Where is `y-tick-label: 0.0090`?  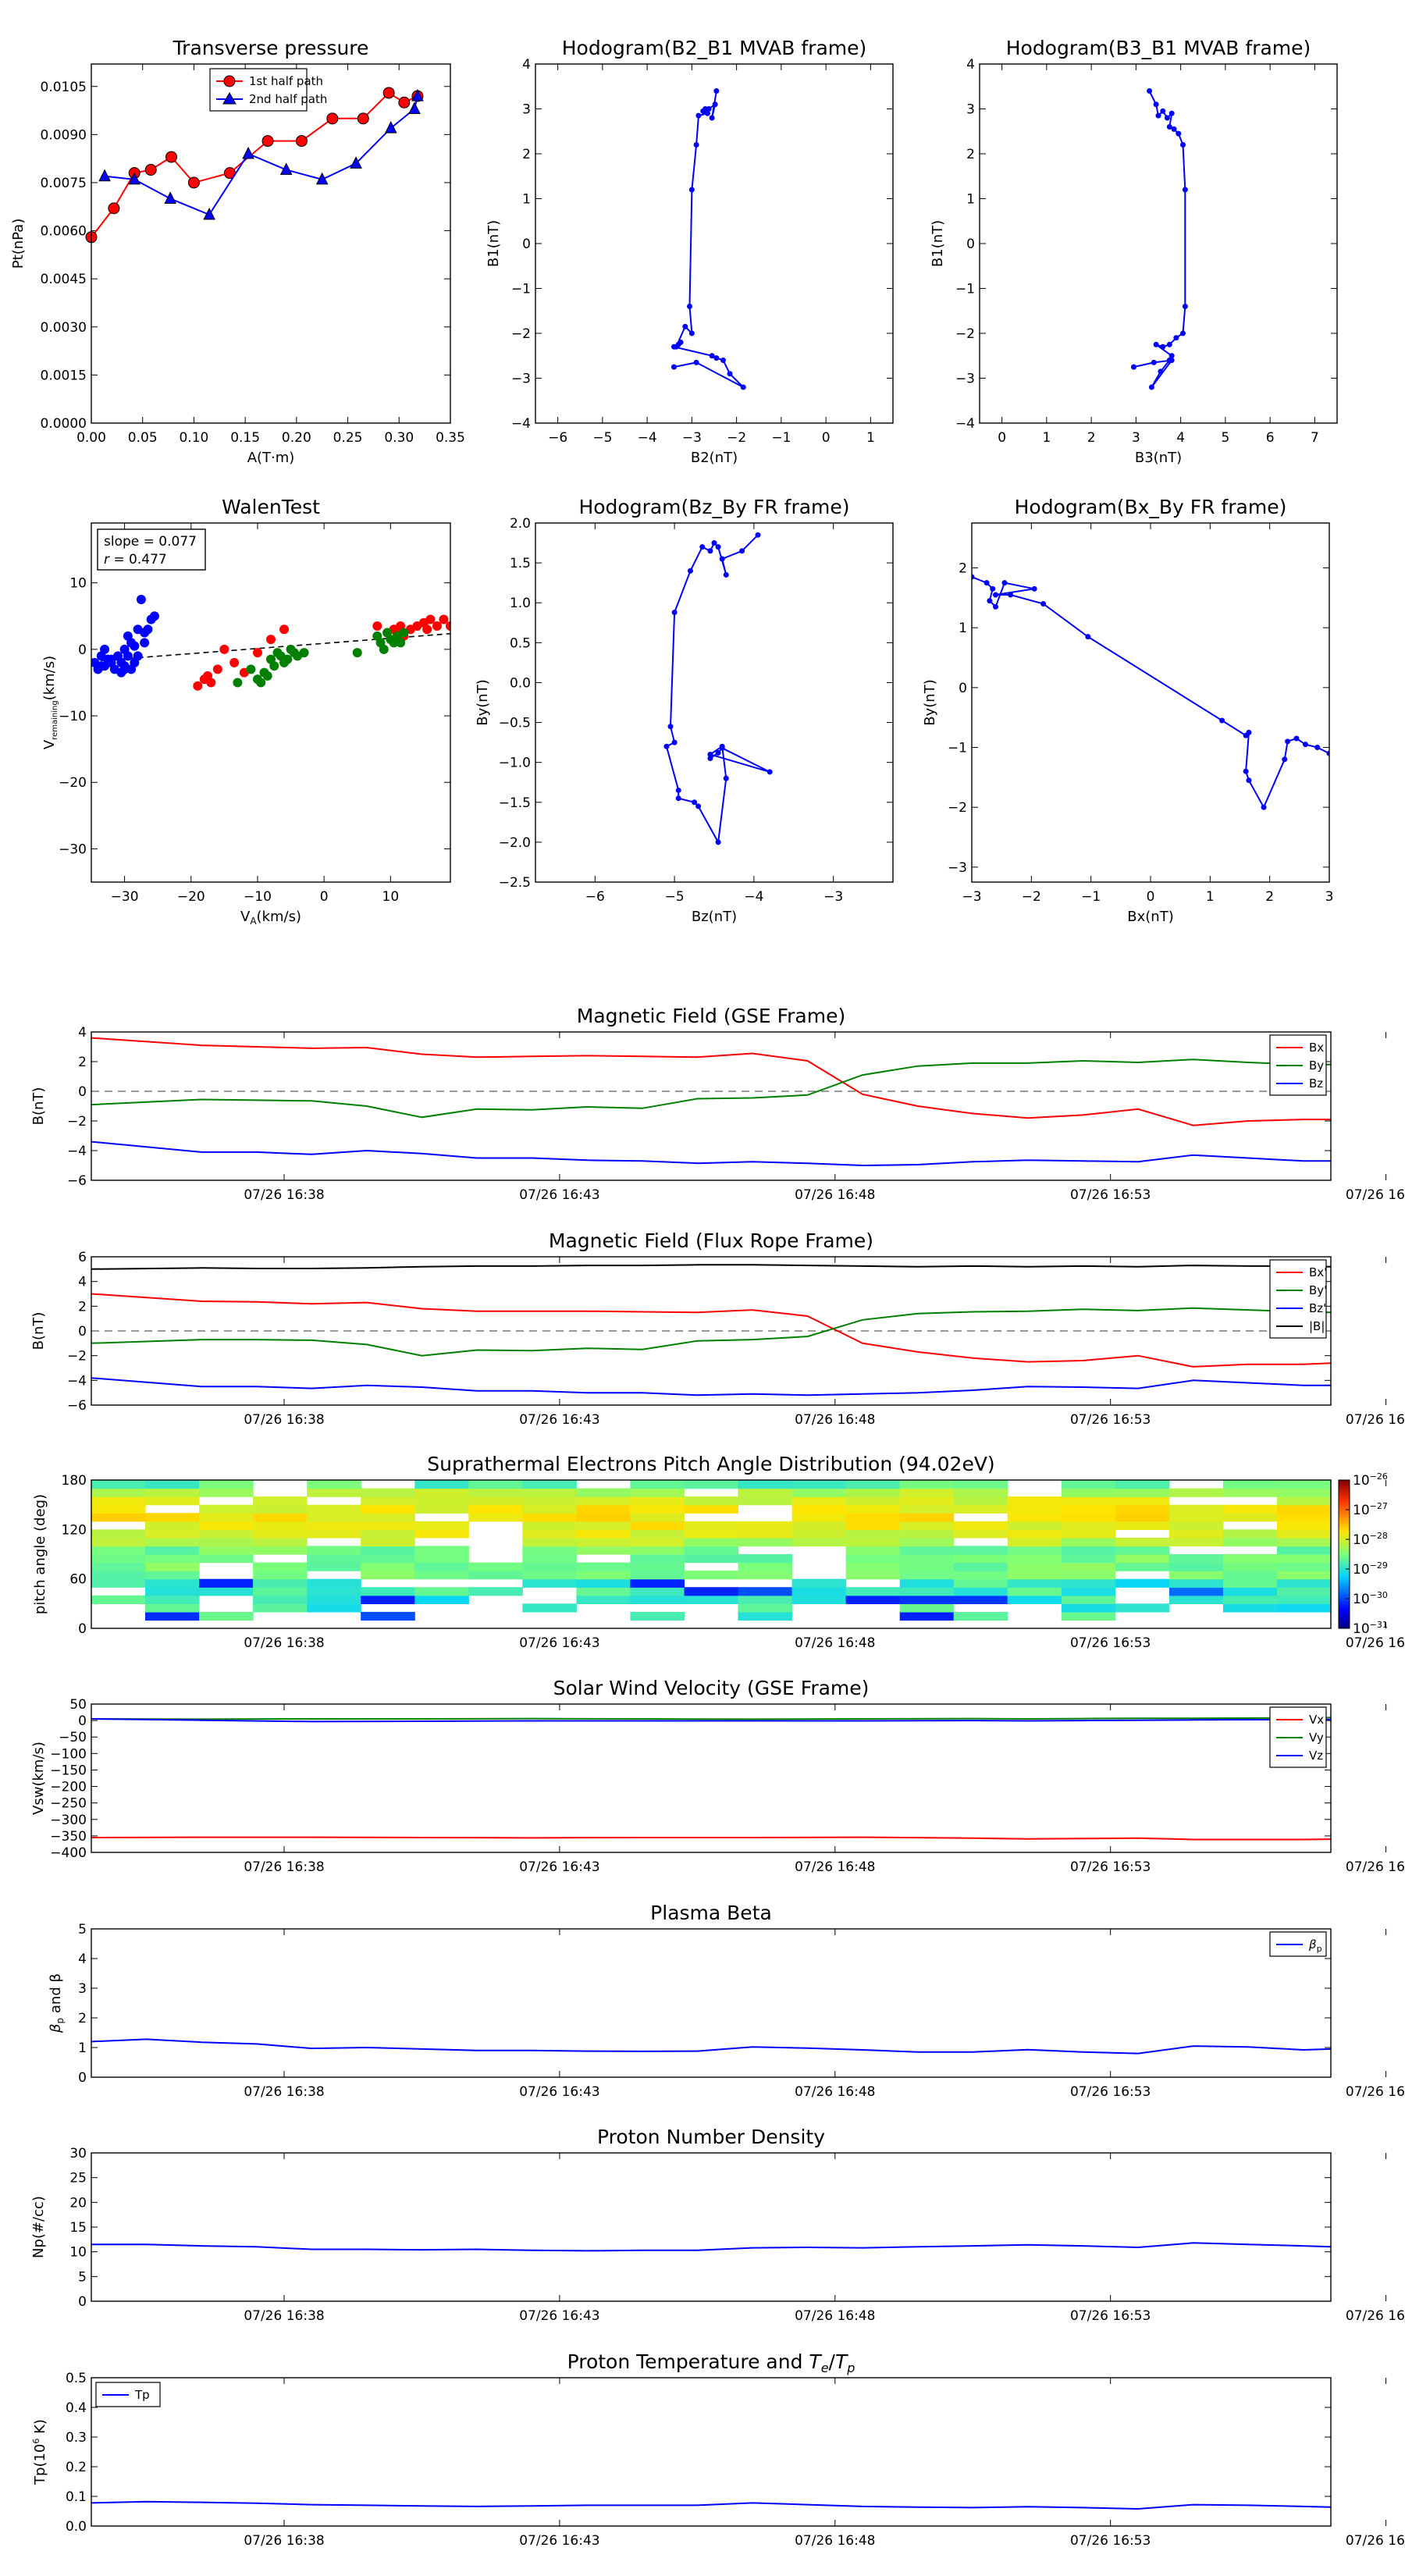
y-tick-label: 0.0090 is located at coordinates (64, 135).